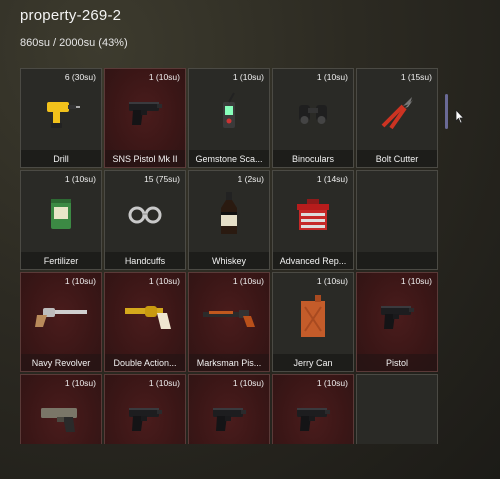 This screenshot has width=500, height=479. I want to click on inventory-slot: 1 (10su) Pistol, so click(397, 322).